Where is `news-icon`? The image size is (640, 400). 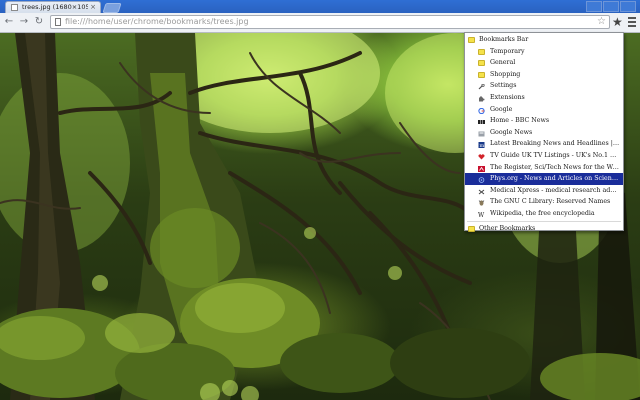 news-icon is located at coordinates (481, 133).